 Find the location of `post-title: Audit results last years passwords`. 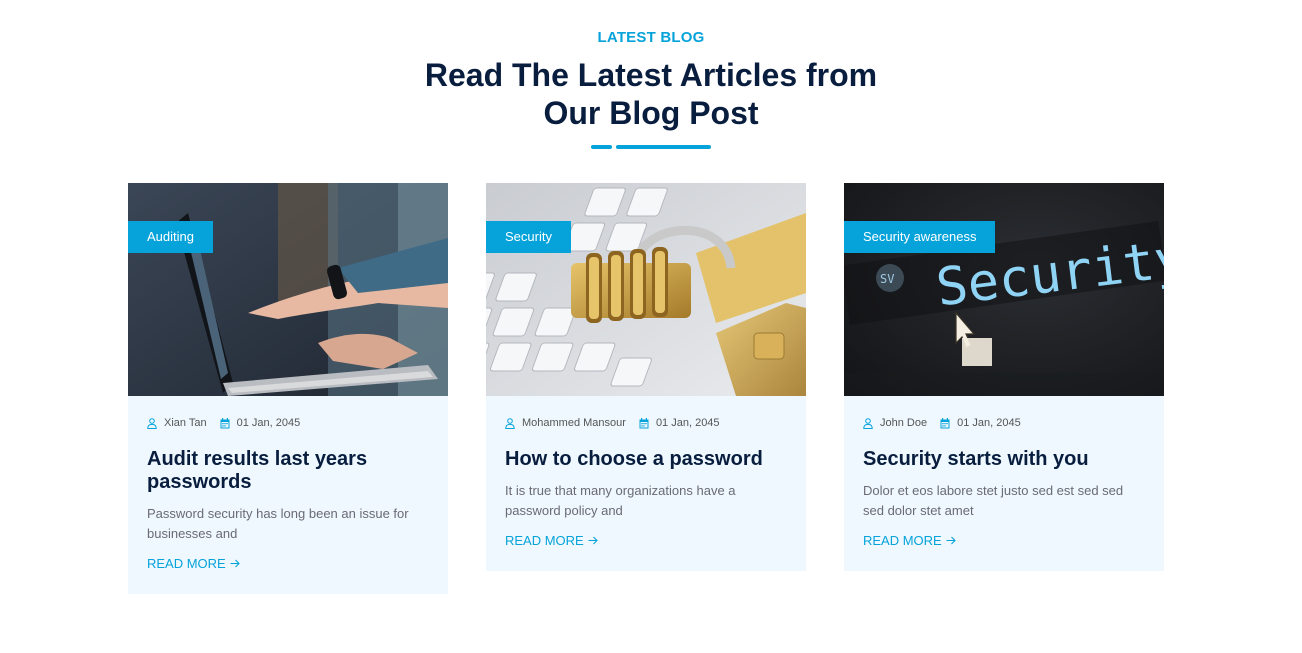

post-title: Audit results last years passwords is located at coordinates (288, 471).